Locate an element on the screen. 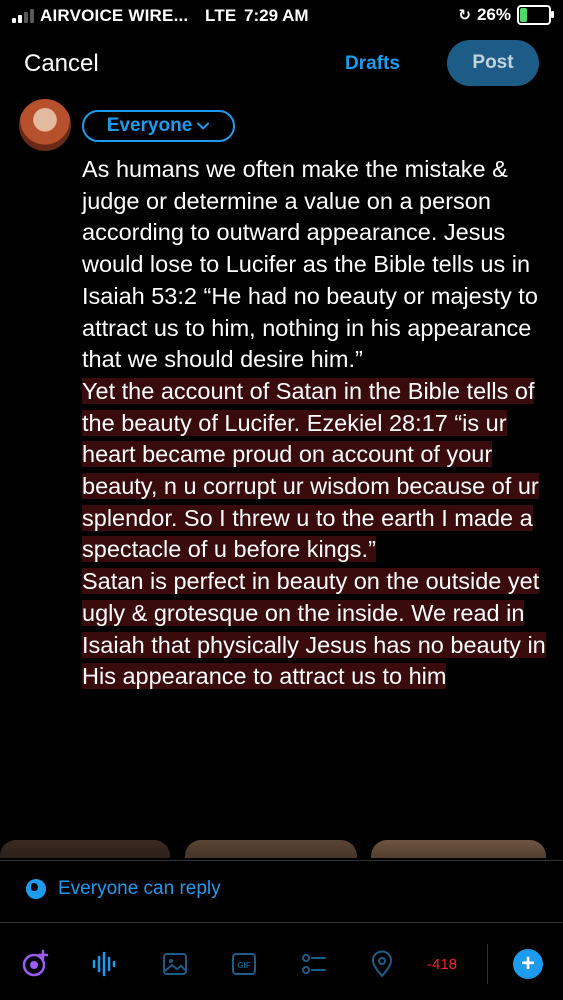 This screenshot has width=563, height=1000. audience-selector: Everyone is located at coordinates (158, 126).